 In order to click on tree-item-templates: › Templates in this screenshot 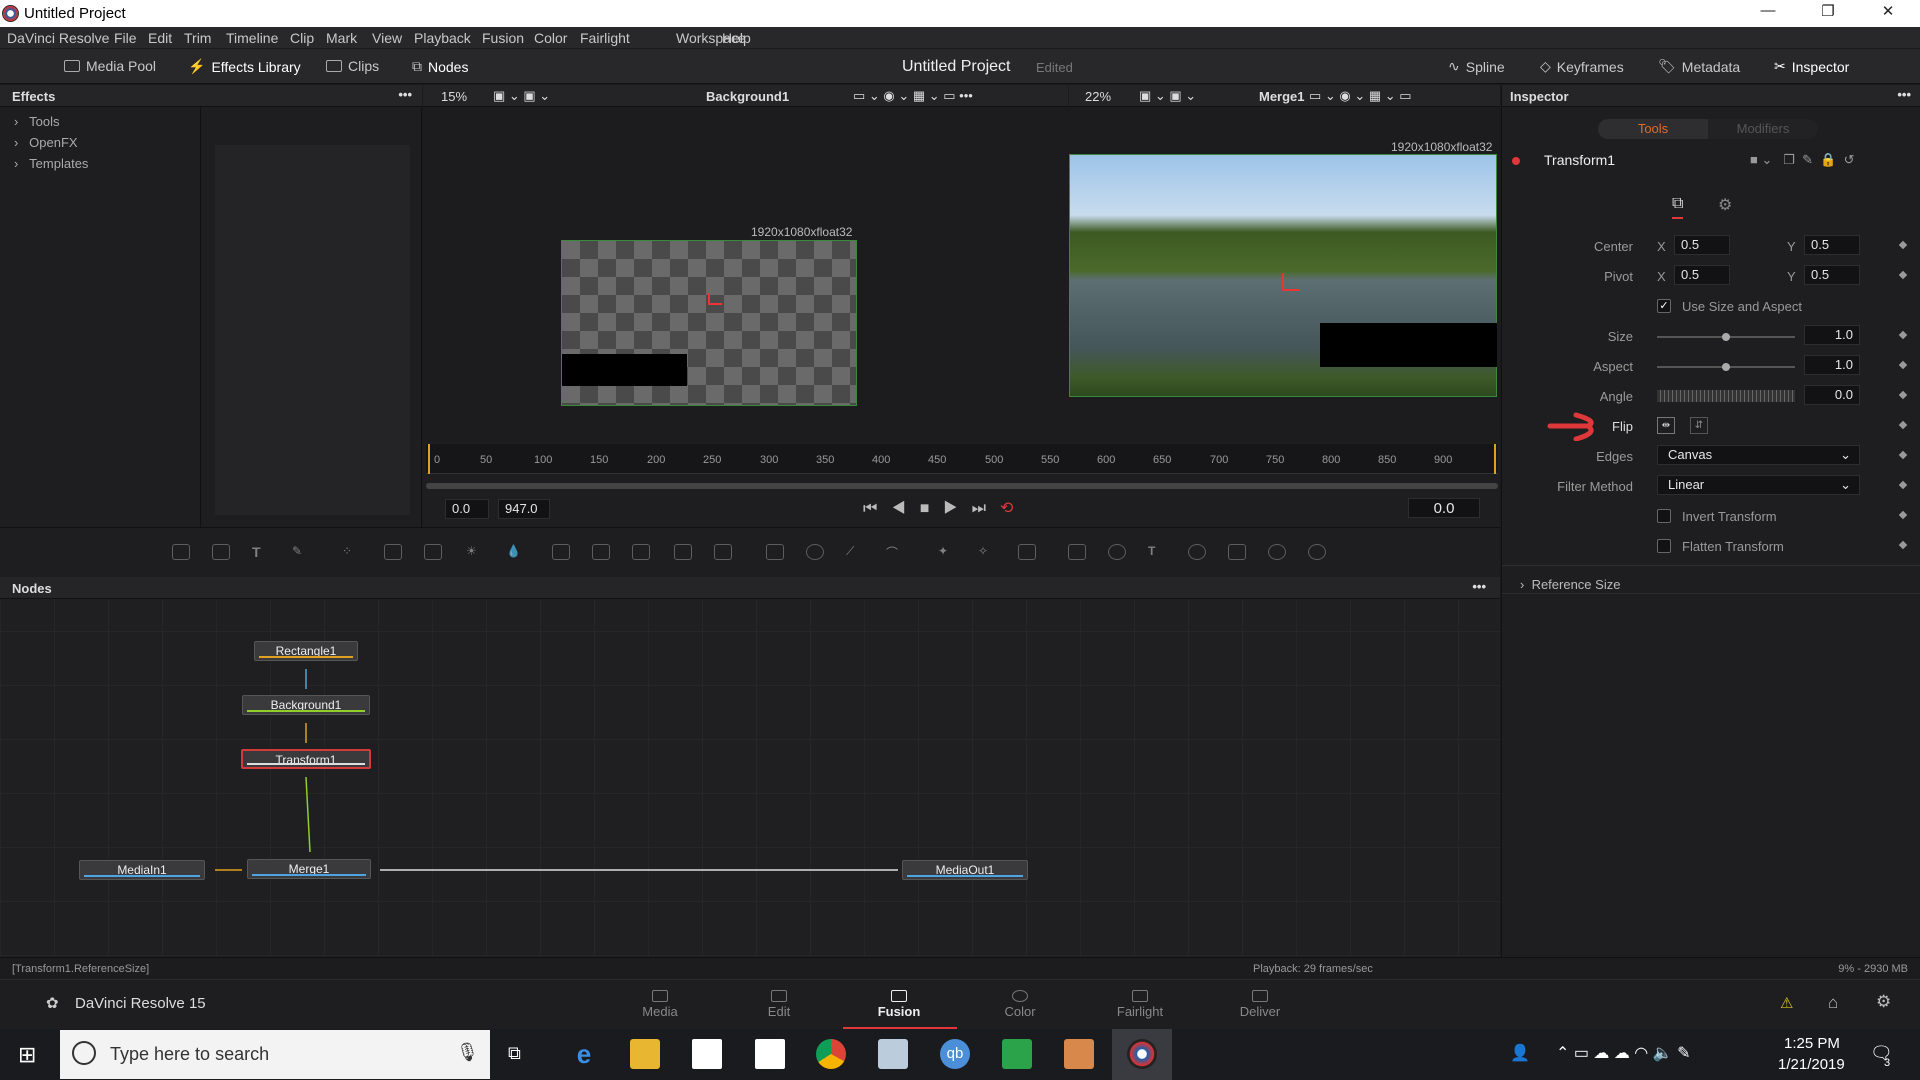, I will do `click(51, 163)`.